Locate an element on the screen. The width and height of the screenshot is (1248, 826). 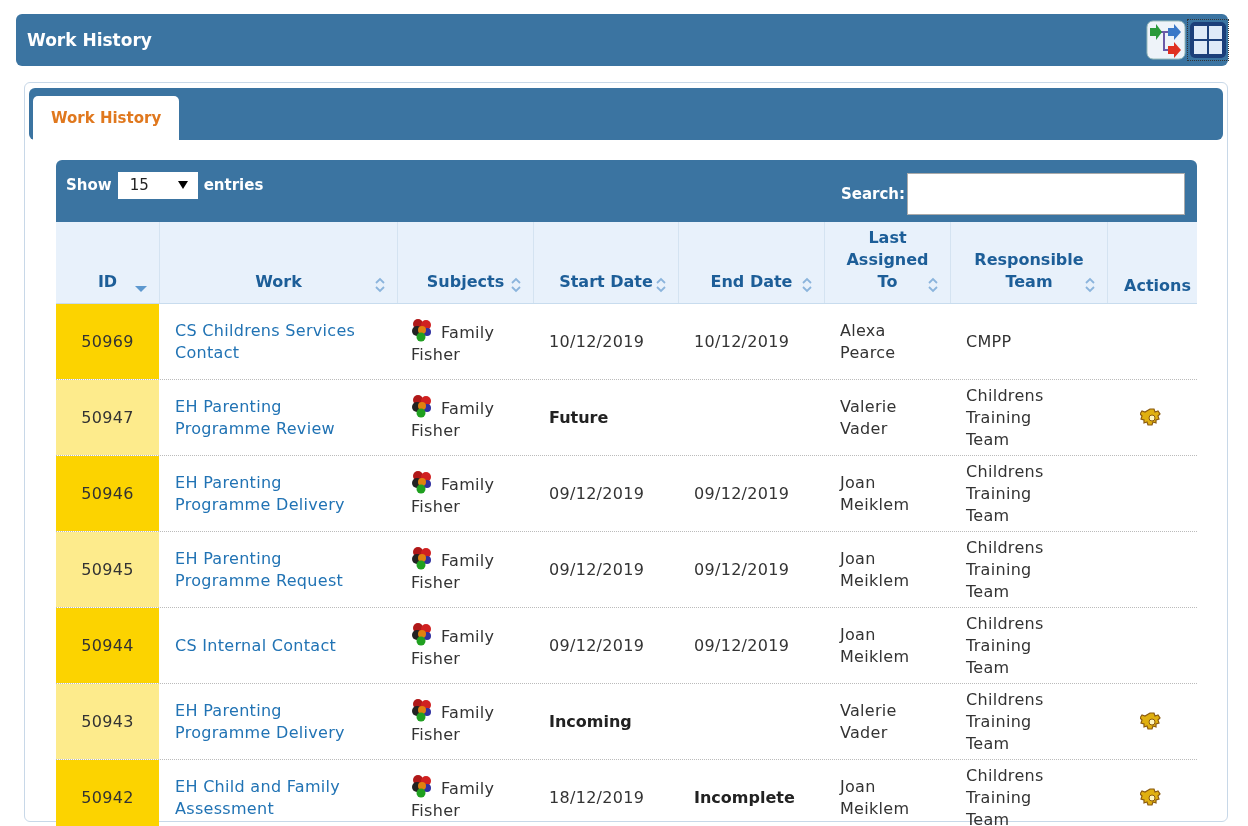
table-cell-text: Future is located at coordinates (579, 417).